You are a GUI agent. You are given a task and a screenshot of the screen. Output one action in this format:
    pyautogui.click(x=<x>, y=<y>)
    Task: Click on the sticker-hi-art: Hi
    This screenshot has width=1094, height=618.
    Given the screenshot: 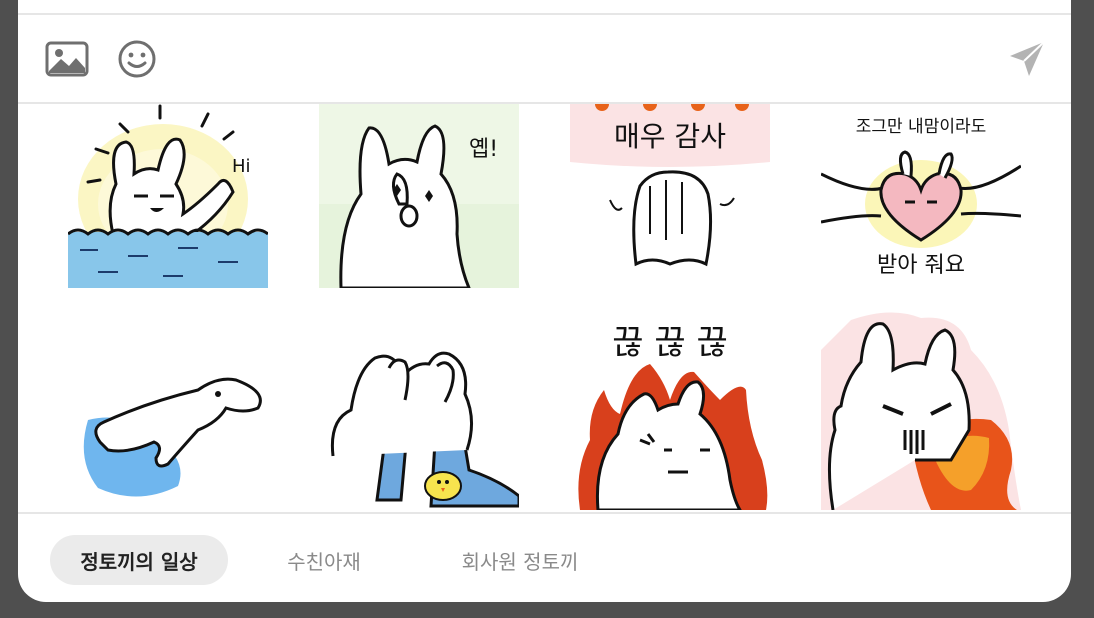 What is the action you would take?
    pyautogui.click(x=168, y=196)
    